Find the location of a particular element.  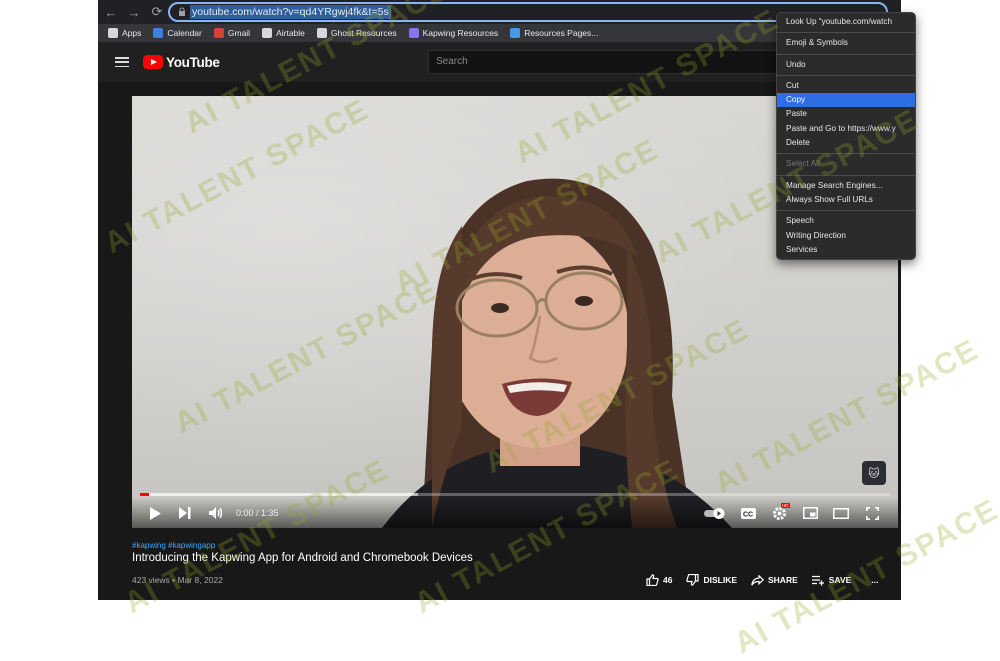

menu-item-writing-direction: Writing Direction is located at coordinates (846, 236).